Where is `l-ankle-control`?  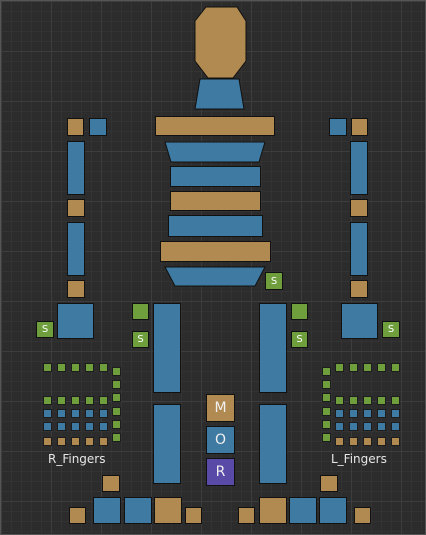
l-ankle-control is located at coordinates (303, 510).